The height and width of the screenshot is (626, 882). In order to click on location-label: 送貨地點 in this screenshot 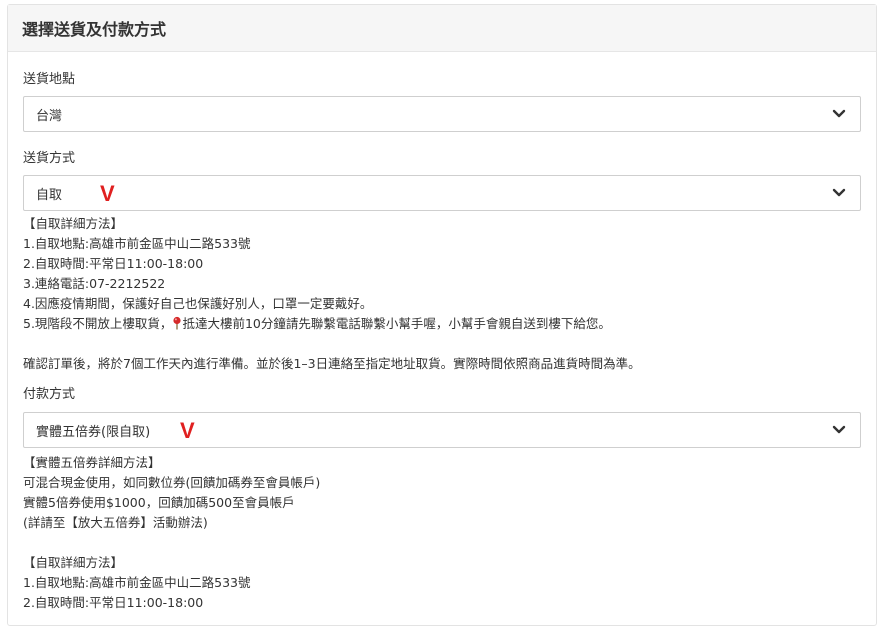, I will do `click(49, 79)`.